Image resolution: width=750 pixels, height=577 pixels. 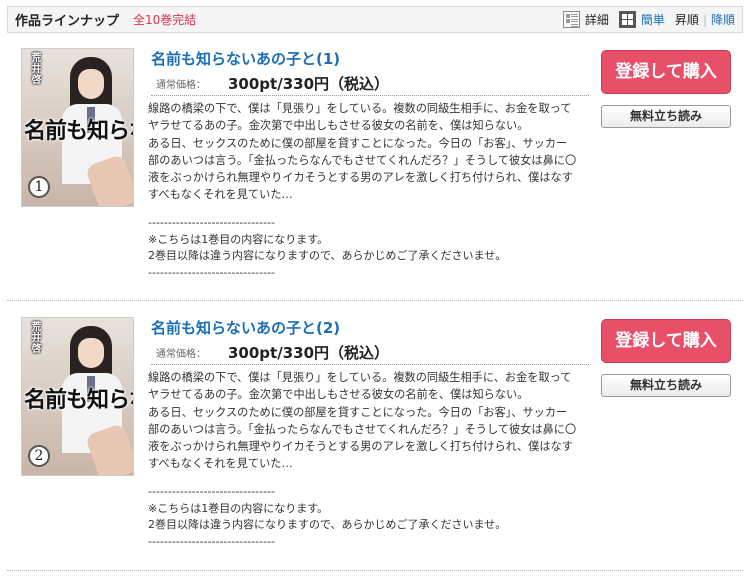 I want to click on sort-descending-link: 降順, so click(x=723, y=19).